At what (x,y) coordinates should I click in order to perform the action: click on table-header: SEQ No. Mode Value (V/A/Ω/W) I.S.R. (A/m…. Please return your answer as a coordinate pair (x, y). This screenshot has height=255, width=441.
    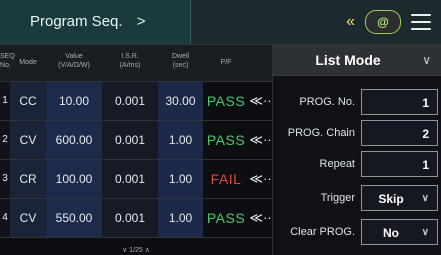
    Looking at the image, I should click on (136, 63).